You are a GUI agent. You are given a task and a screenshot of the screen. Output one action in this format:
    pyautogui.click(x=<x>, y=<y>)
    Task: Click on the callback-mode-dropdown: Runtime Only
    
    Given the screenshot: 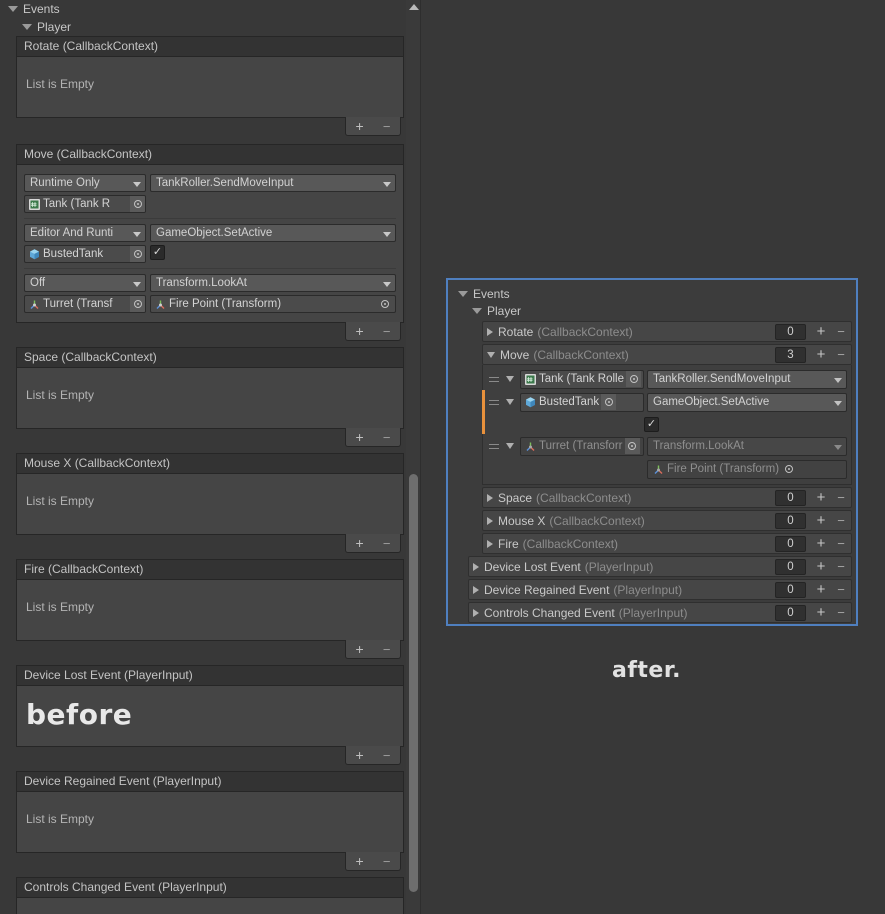 What is the action you would take?
    pyautogui.click(x=85, y=183)
    